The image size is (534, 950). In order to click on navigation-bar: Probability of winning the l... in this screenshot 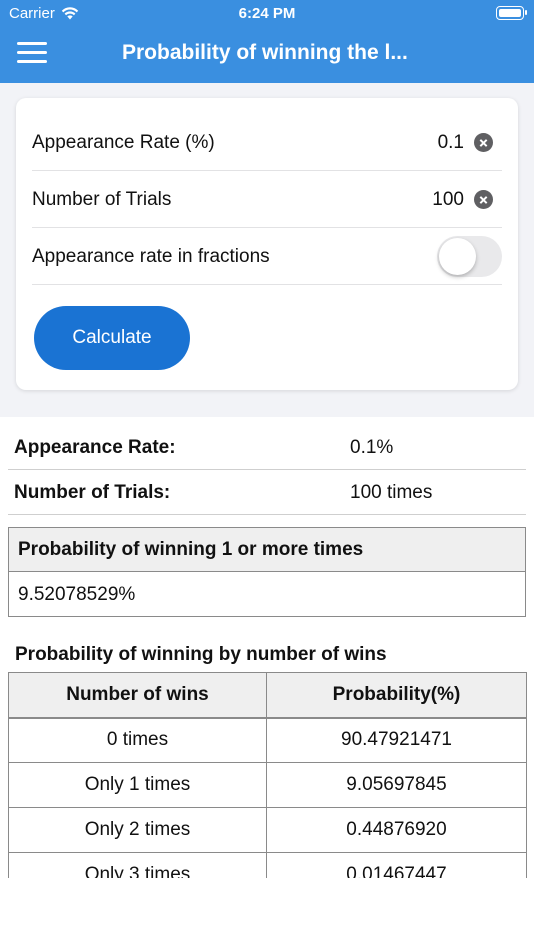, I will do `click(267, 55)`.